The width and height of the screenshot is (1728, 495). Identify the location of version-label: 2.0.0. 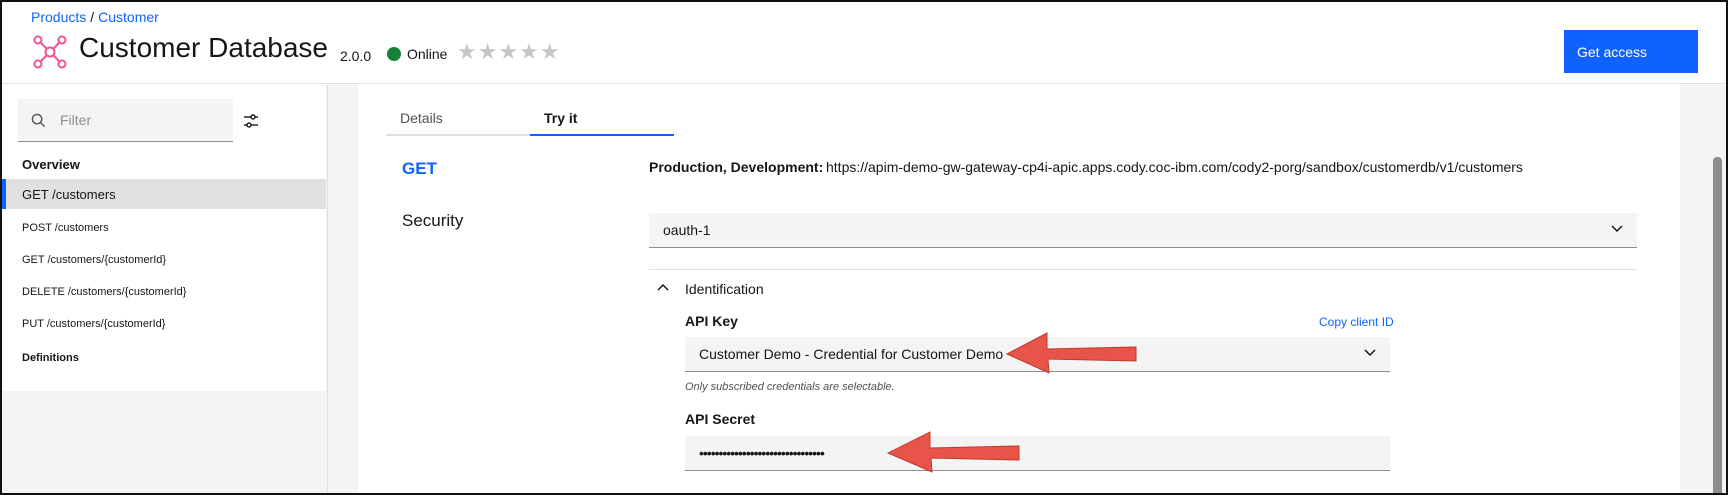
(356, 56).